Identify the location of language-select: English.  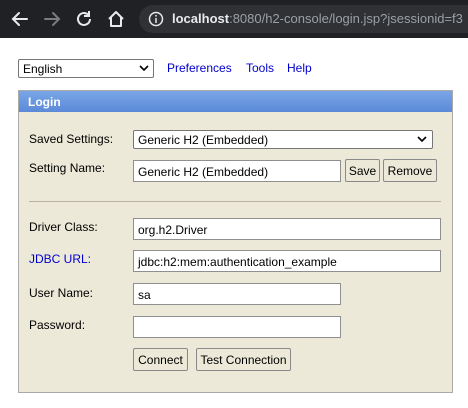
(86, 68).